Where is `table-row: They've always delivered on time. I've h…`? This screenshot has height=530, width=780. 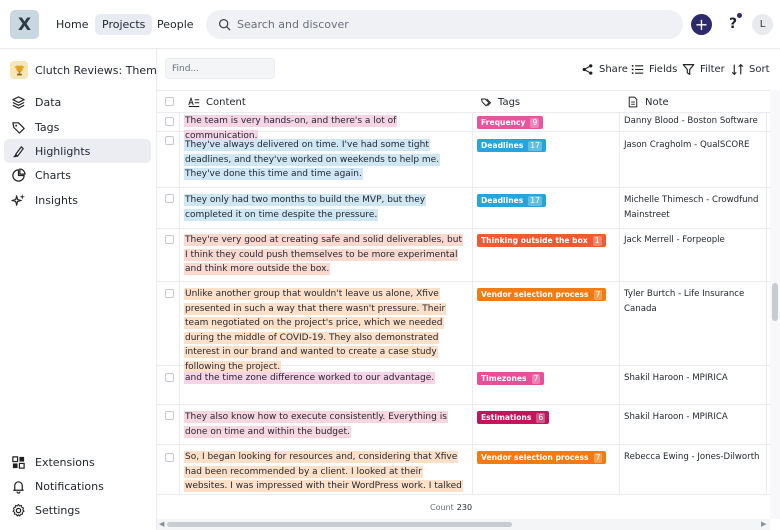 table-row: They've always delivered on time. I've h… is located at coordinates (463, 160).